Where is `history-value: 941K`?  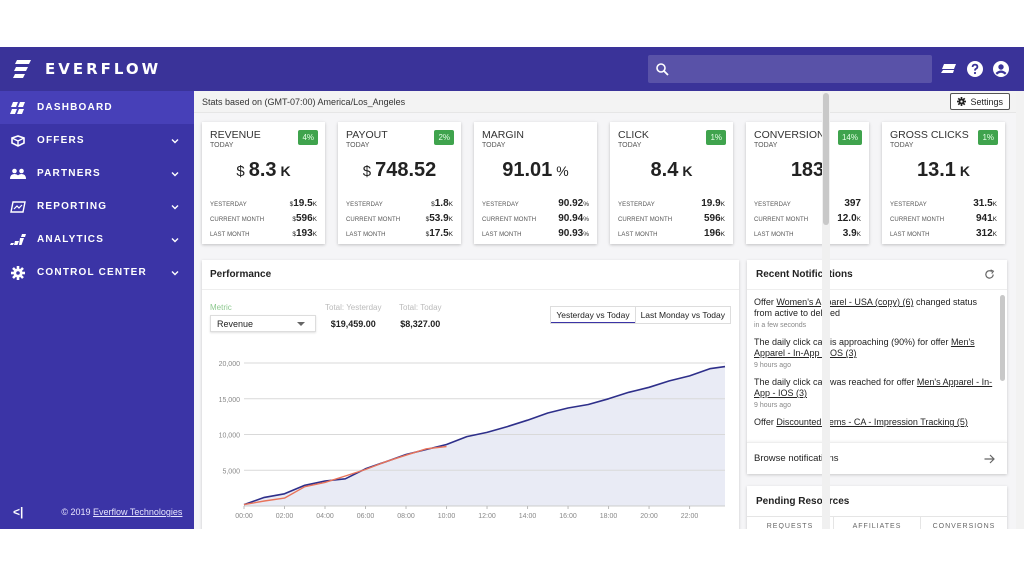 history-value: 941K is located at coordinates (986, 218).